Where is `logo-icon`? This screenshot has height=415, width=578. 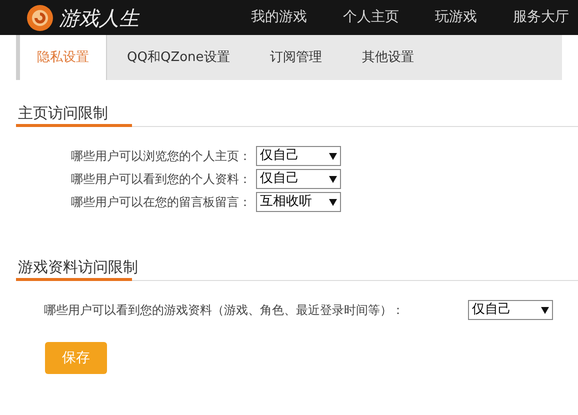 logo-icon is located at coordinates (40, 17).